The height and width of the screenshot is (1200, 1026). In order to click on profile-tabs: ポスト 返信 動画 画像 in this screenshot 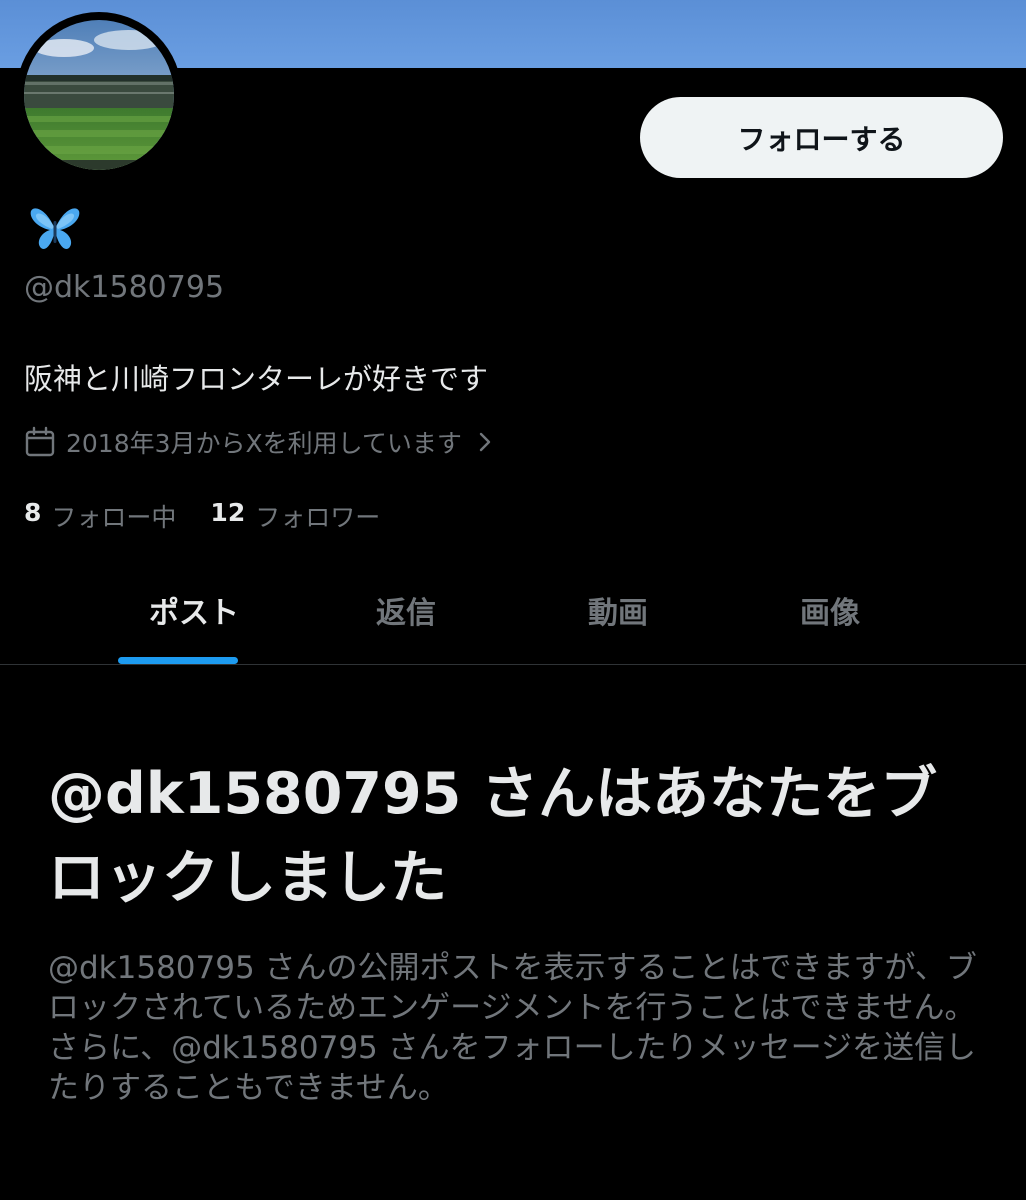, I will do `click(513, 617)`.